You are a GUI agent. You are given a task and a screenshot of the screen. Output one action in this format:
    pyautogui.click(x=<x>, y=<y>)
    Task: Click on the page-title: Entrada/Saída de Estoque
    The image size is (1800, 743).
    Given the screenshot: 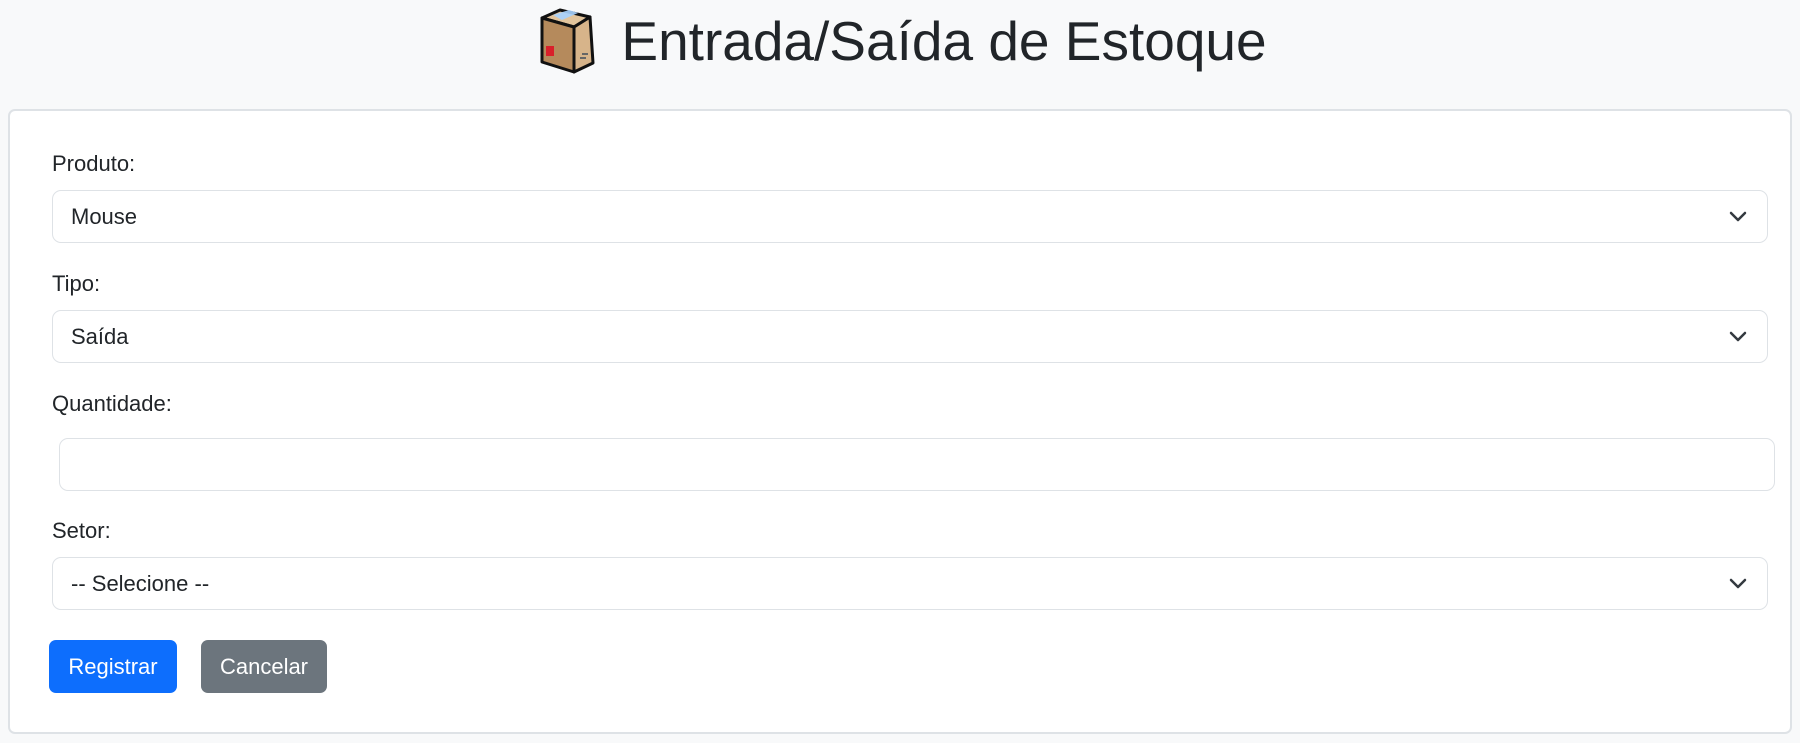 What is the action you would take?
    pyautogui.click(x=944, y=40)
    